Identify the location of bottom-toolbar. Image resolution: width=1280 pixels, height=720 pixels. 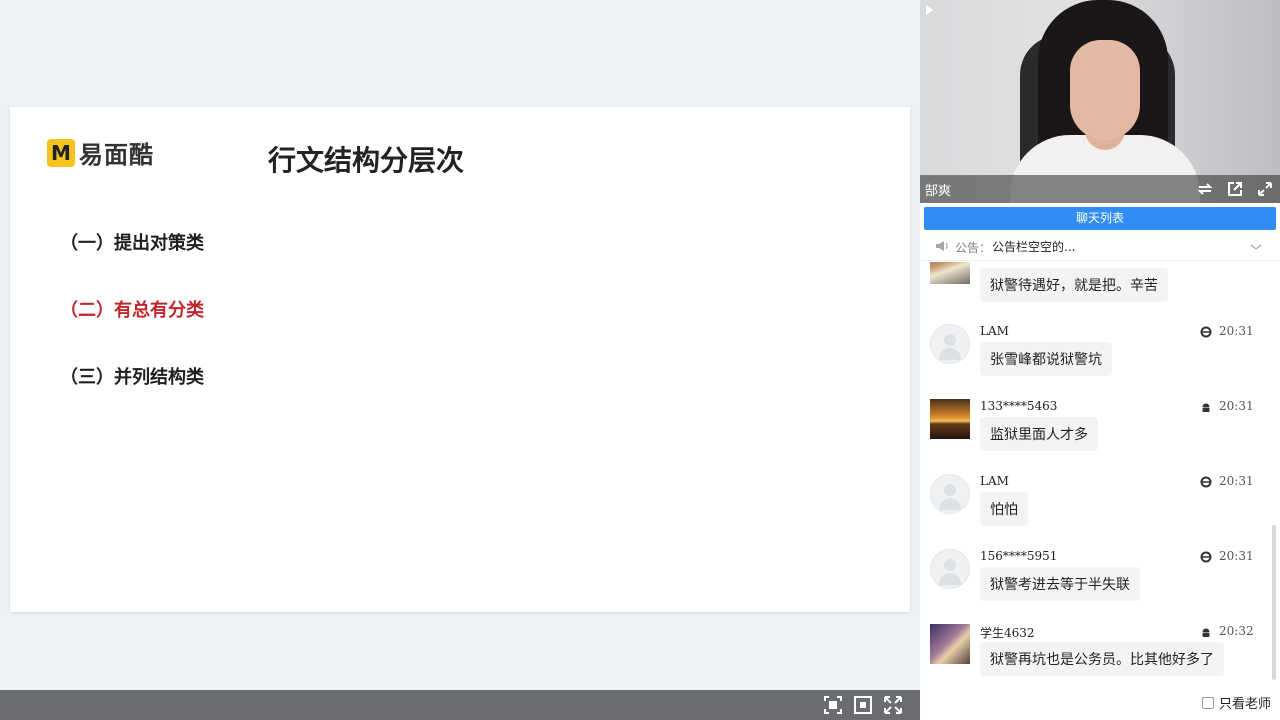
(460, 705).